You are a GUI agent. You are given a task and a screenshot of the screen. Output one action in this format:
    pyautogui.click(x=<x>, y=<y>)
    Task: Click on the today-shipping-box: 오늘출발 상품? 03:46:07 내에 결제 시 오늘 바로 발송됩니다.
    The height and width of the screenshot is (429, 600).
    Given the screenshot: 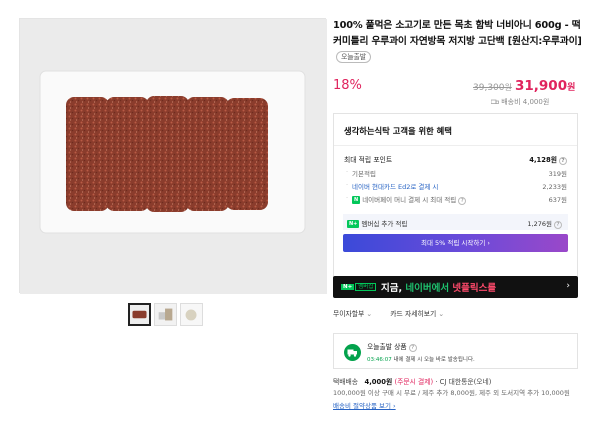 What is the action you would take?
    pyautogui.click(x=455, y=351)
    